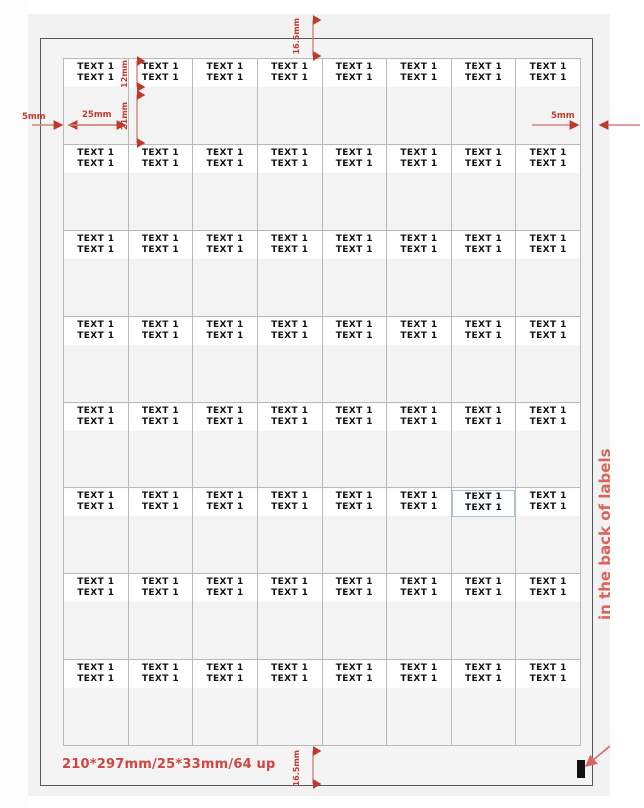 The height and width of the screenshot is (808, 644). What do you see at coordinates (124, 117) in the screenshot?
I see `label-body-height-label-wrap: 21mm` at bounding box center [124, 117].